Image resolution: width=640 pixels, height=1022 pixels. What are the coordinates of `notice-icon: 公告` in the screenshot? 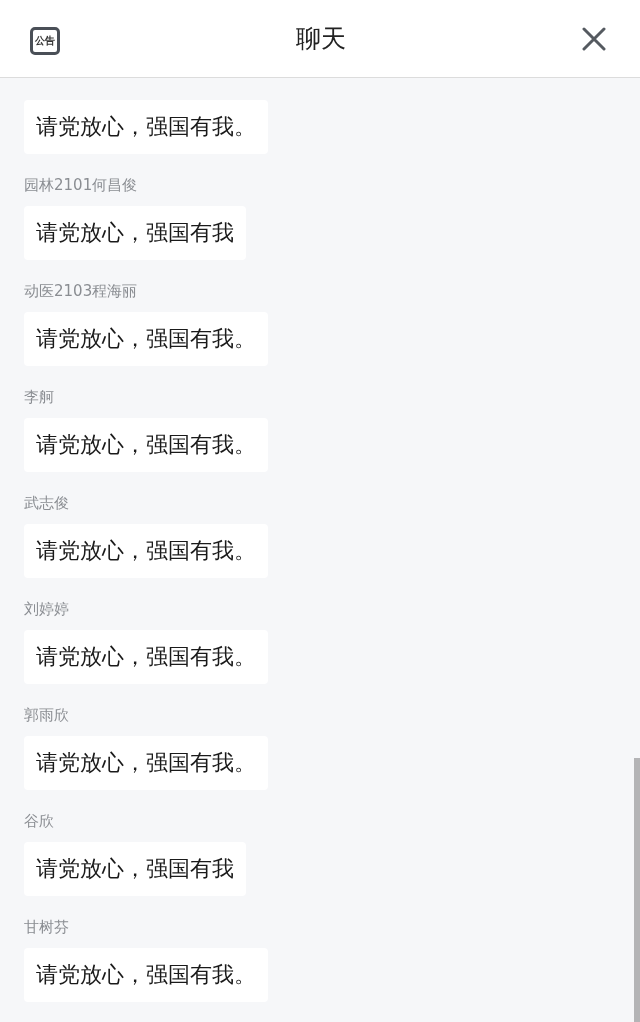 It's located at (45, 40).